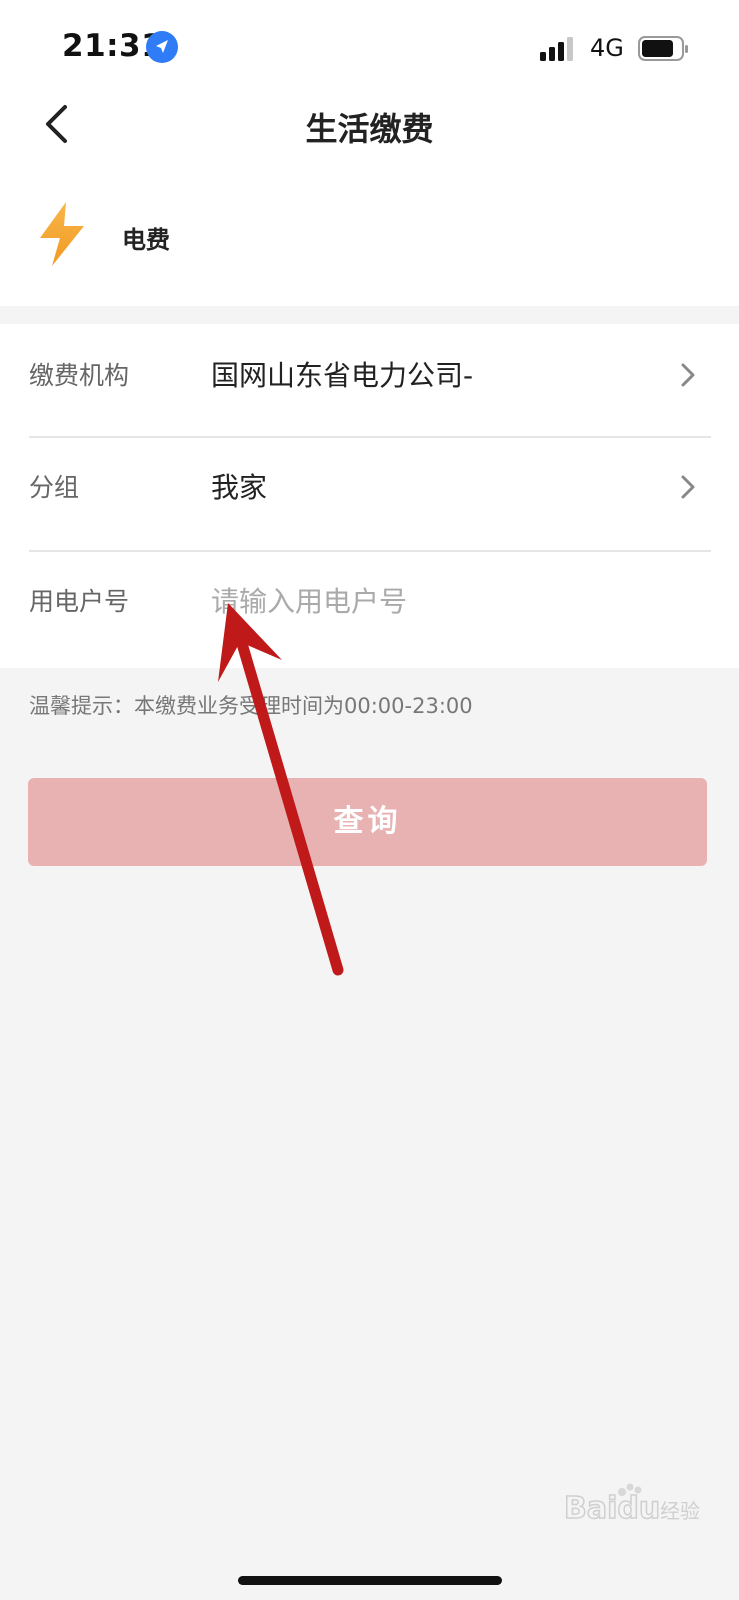 The image size is (739, 1600). I want to click on query-button: 查询, so click(367, 822).